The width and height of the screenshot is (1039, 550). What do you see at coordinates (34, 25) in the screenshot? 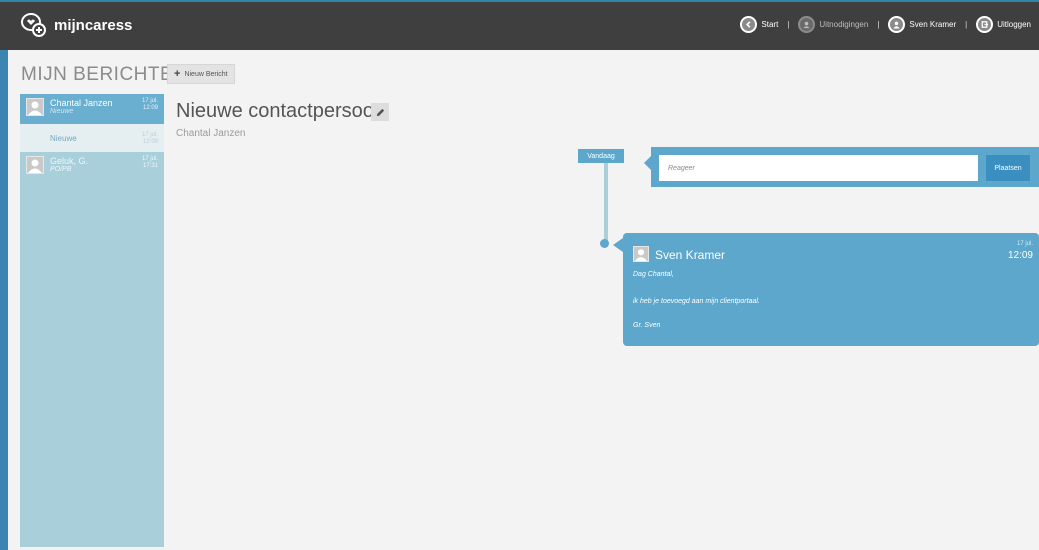
I see `chat-bubbles-logo-icon` at bounding box center [34, 25].